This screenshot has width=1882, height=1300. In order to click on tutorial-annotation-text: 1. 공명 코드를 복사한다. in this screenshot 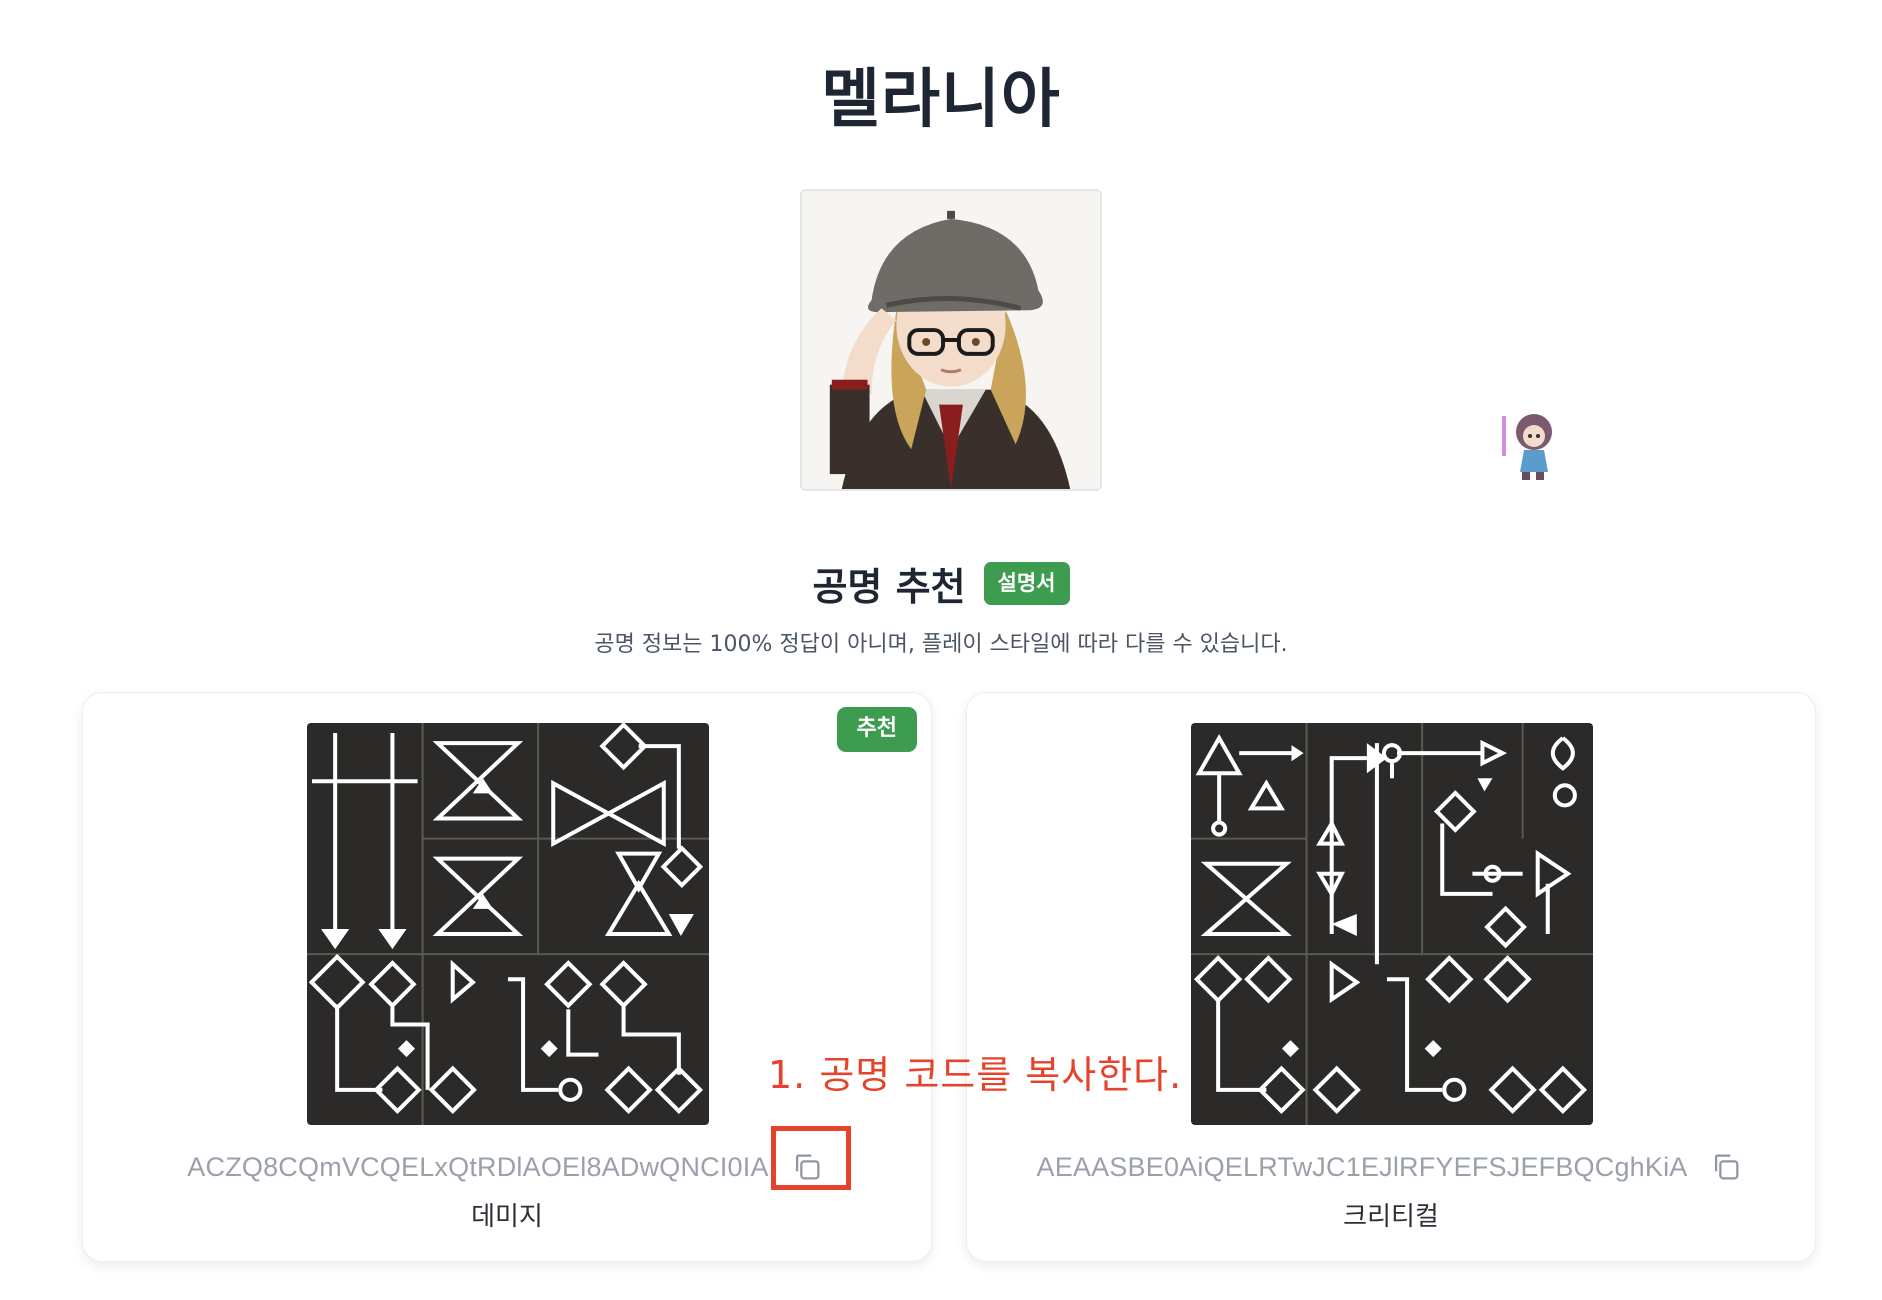, I will do `click(975, 1075)`.